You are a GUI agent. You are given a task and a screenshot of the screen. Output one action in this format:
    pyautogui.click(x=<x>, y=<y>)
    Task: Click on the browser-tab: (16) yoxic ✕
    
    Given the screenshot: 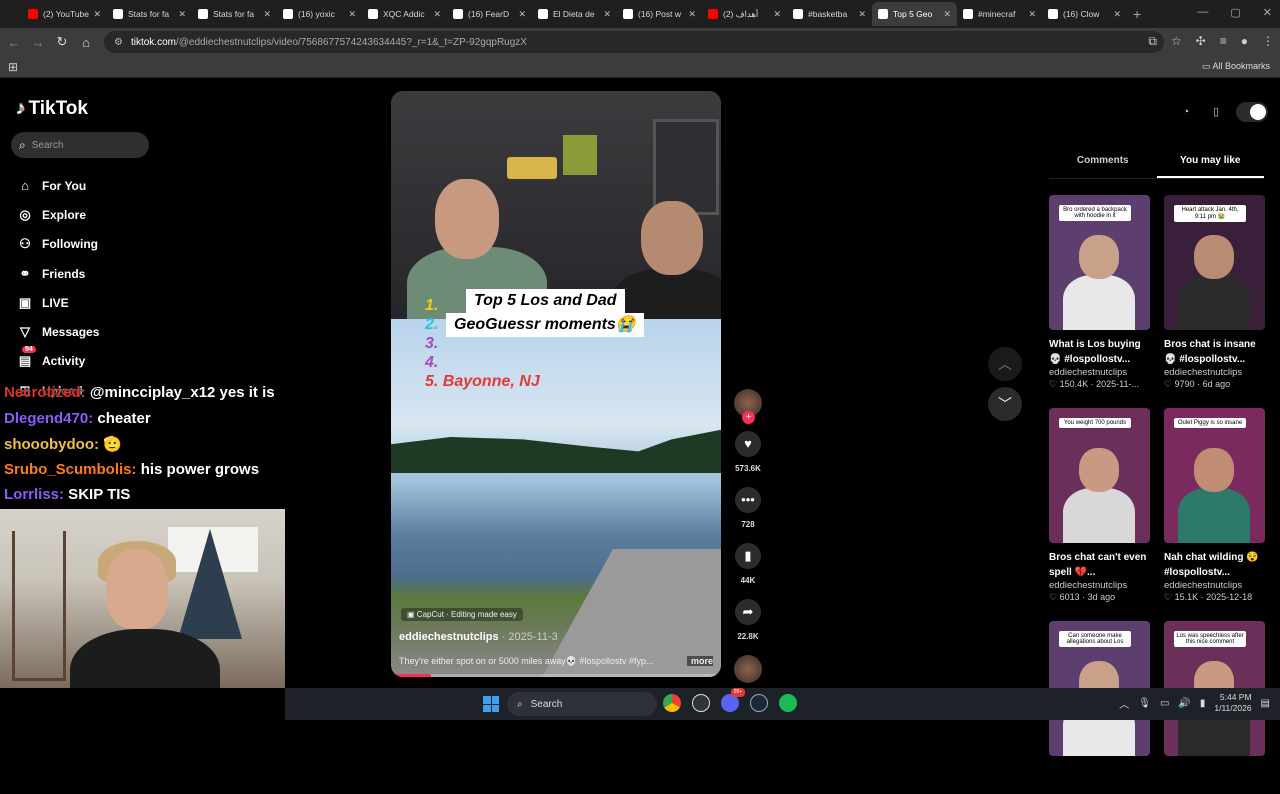 What is the action you would take?
    pyautogui.click(x=319, y=14)
    